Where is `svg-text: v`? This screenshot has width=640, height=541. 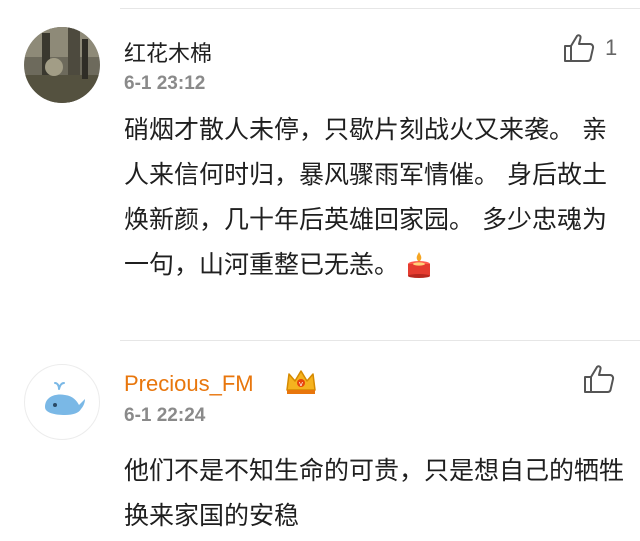 svg-text: v is located at coordinates (301, 384).